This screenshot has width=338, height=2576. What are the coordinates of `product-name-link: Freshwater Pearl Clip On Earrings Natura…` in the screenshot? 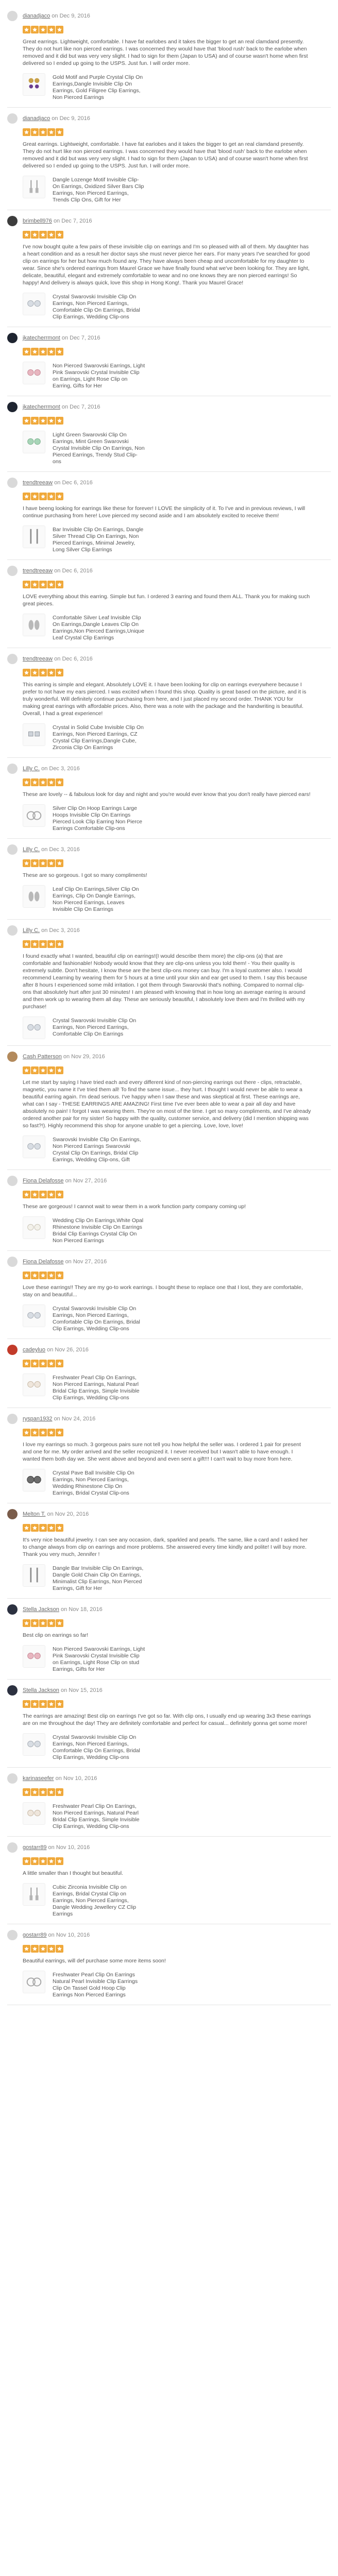 It's located at (99, 1984).